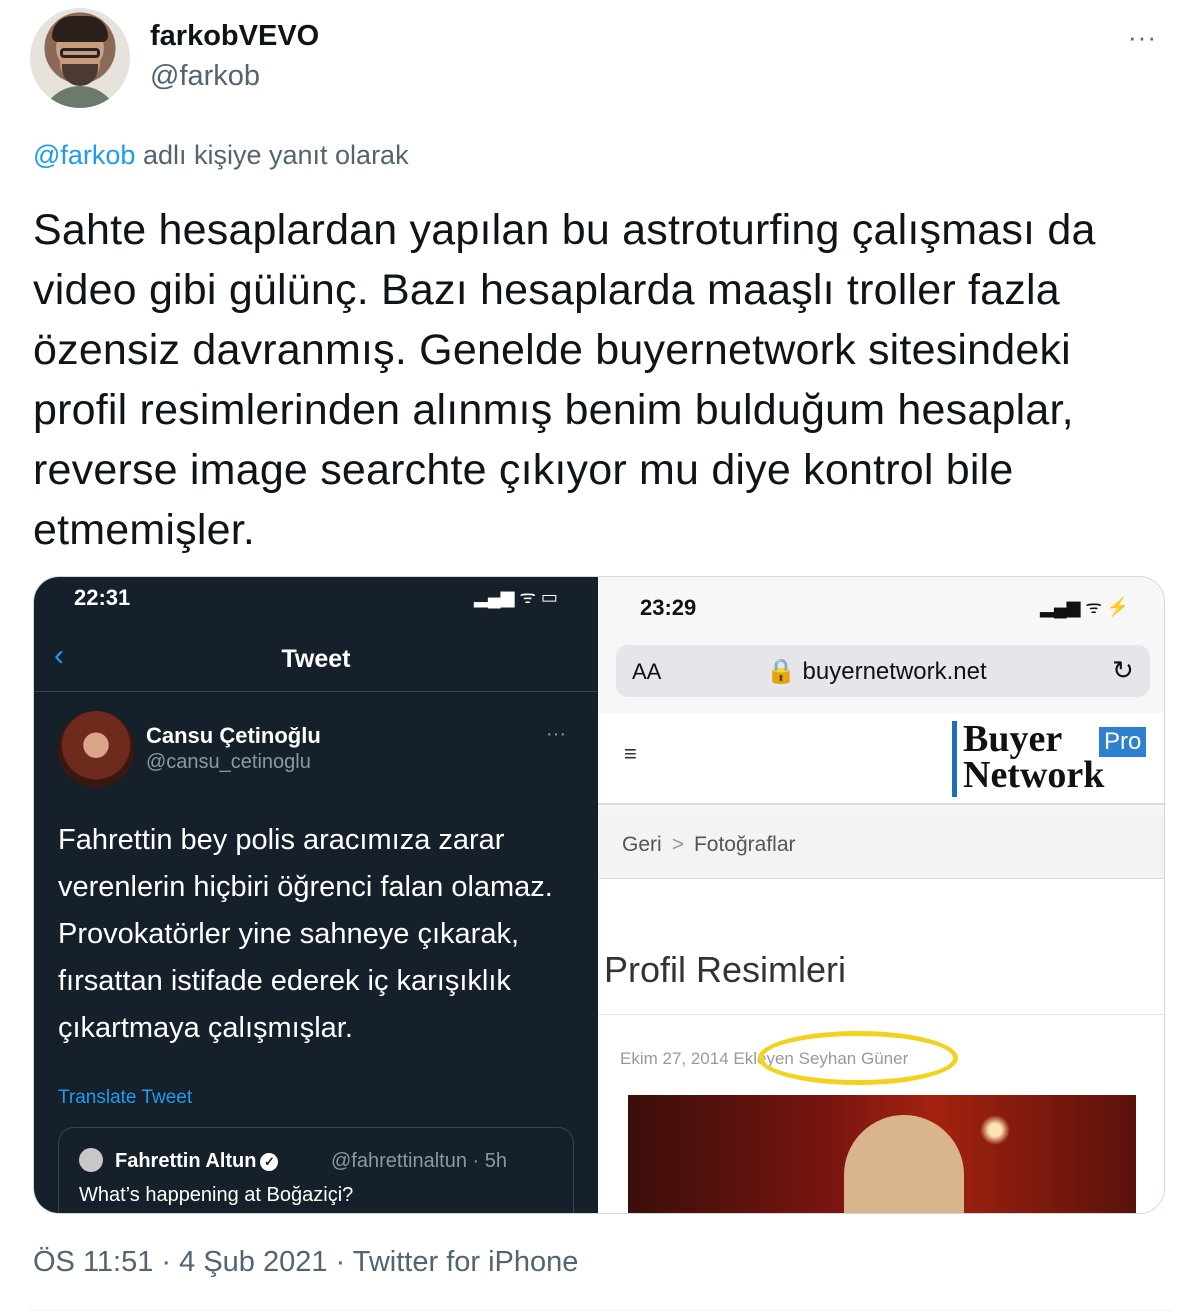  I want to click on reply-mention-link: @farkob, so click(84, 155).